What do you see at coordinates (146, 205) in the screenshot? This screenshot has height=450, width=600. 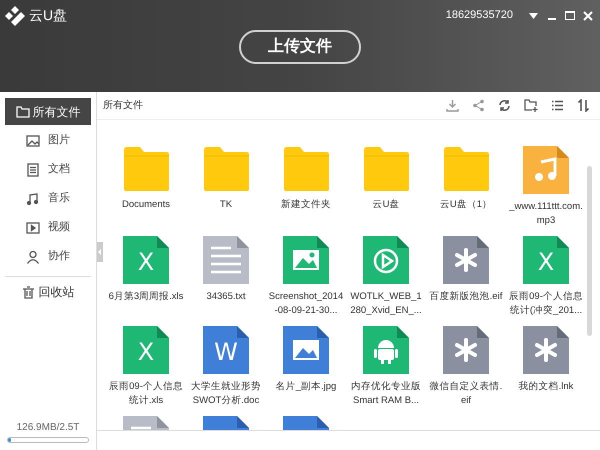 I see `file-name: Documents` at bounding box center [146, 205].